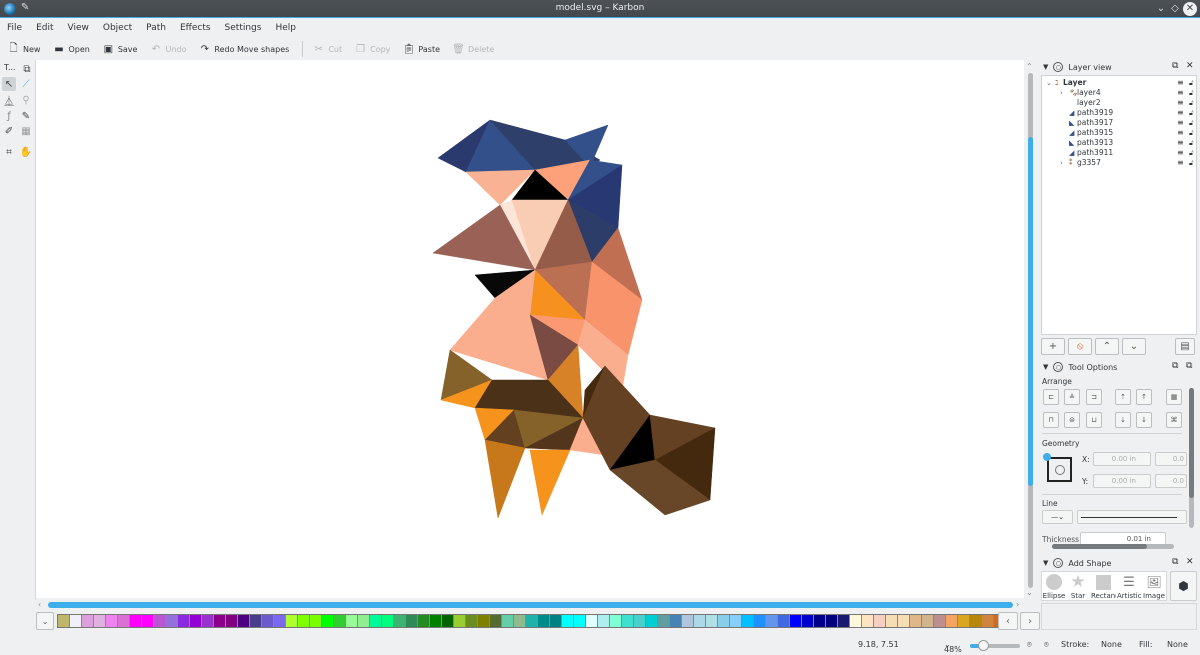 This screenshot has width=1200, height=655. What do you see at coordinates (1103, 587) in the screenshot?
I see `shape-rectangle: Rectangle` at bounding box center [1103, 587].